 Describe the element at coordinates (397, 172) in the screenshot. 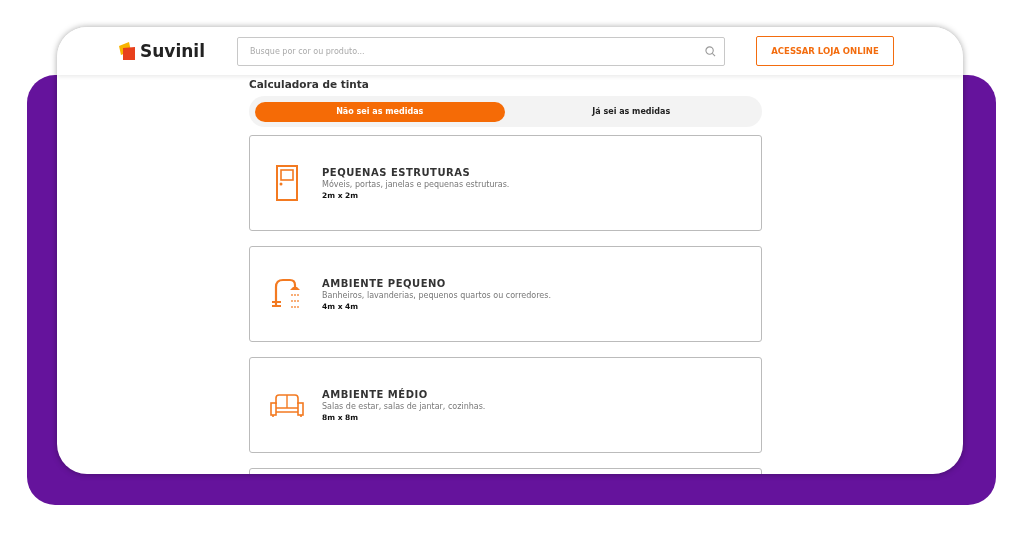

I see `option-title: PEQUENAS ESTRUTURAS` at that location.